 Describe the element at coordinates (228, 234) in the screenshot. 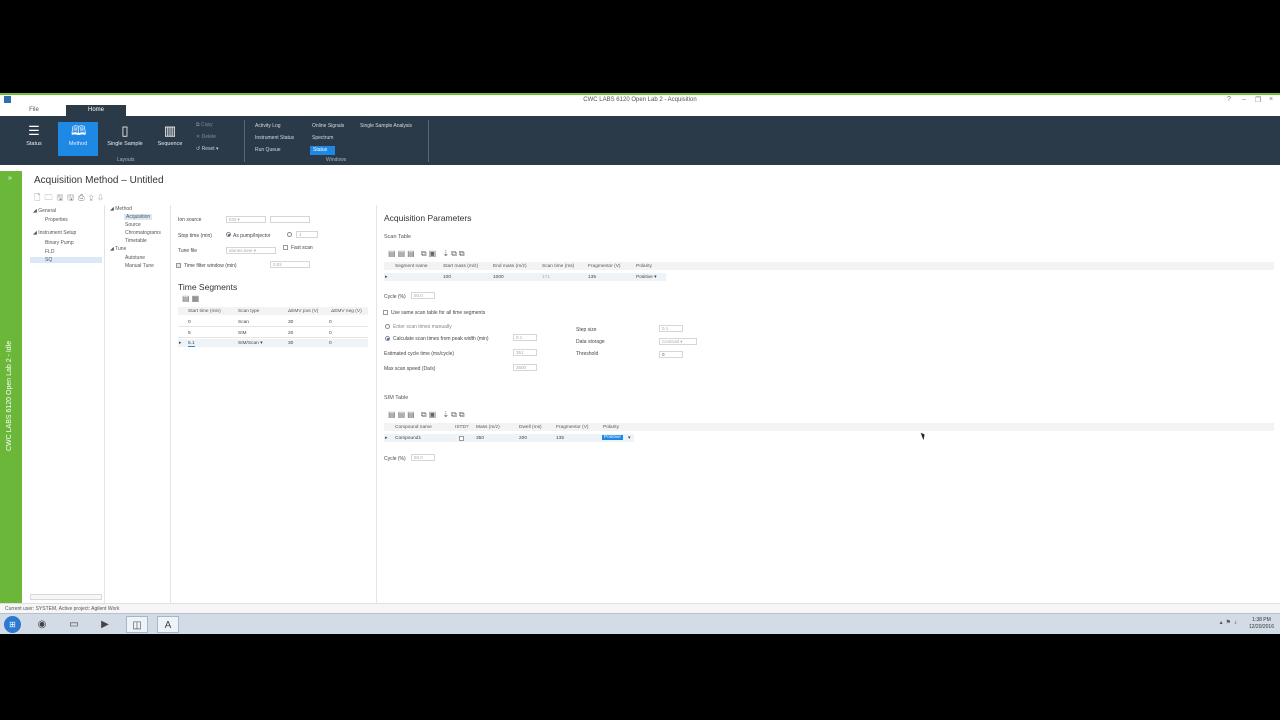

I see `as-pump-radio` at that location.